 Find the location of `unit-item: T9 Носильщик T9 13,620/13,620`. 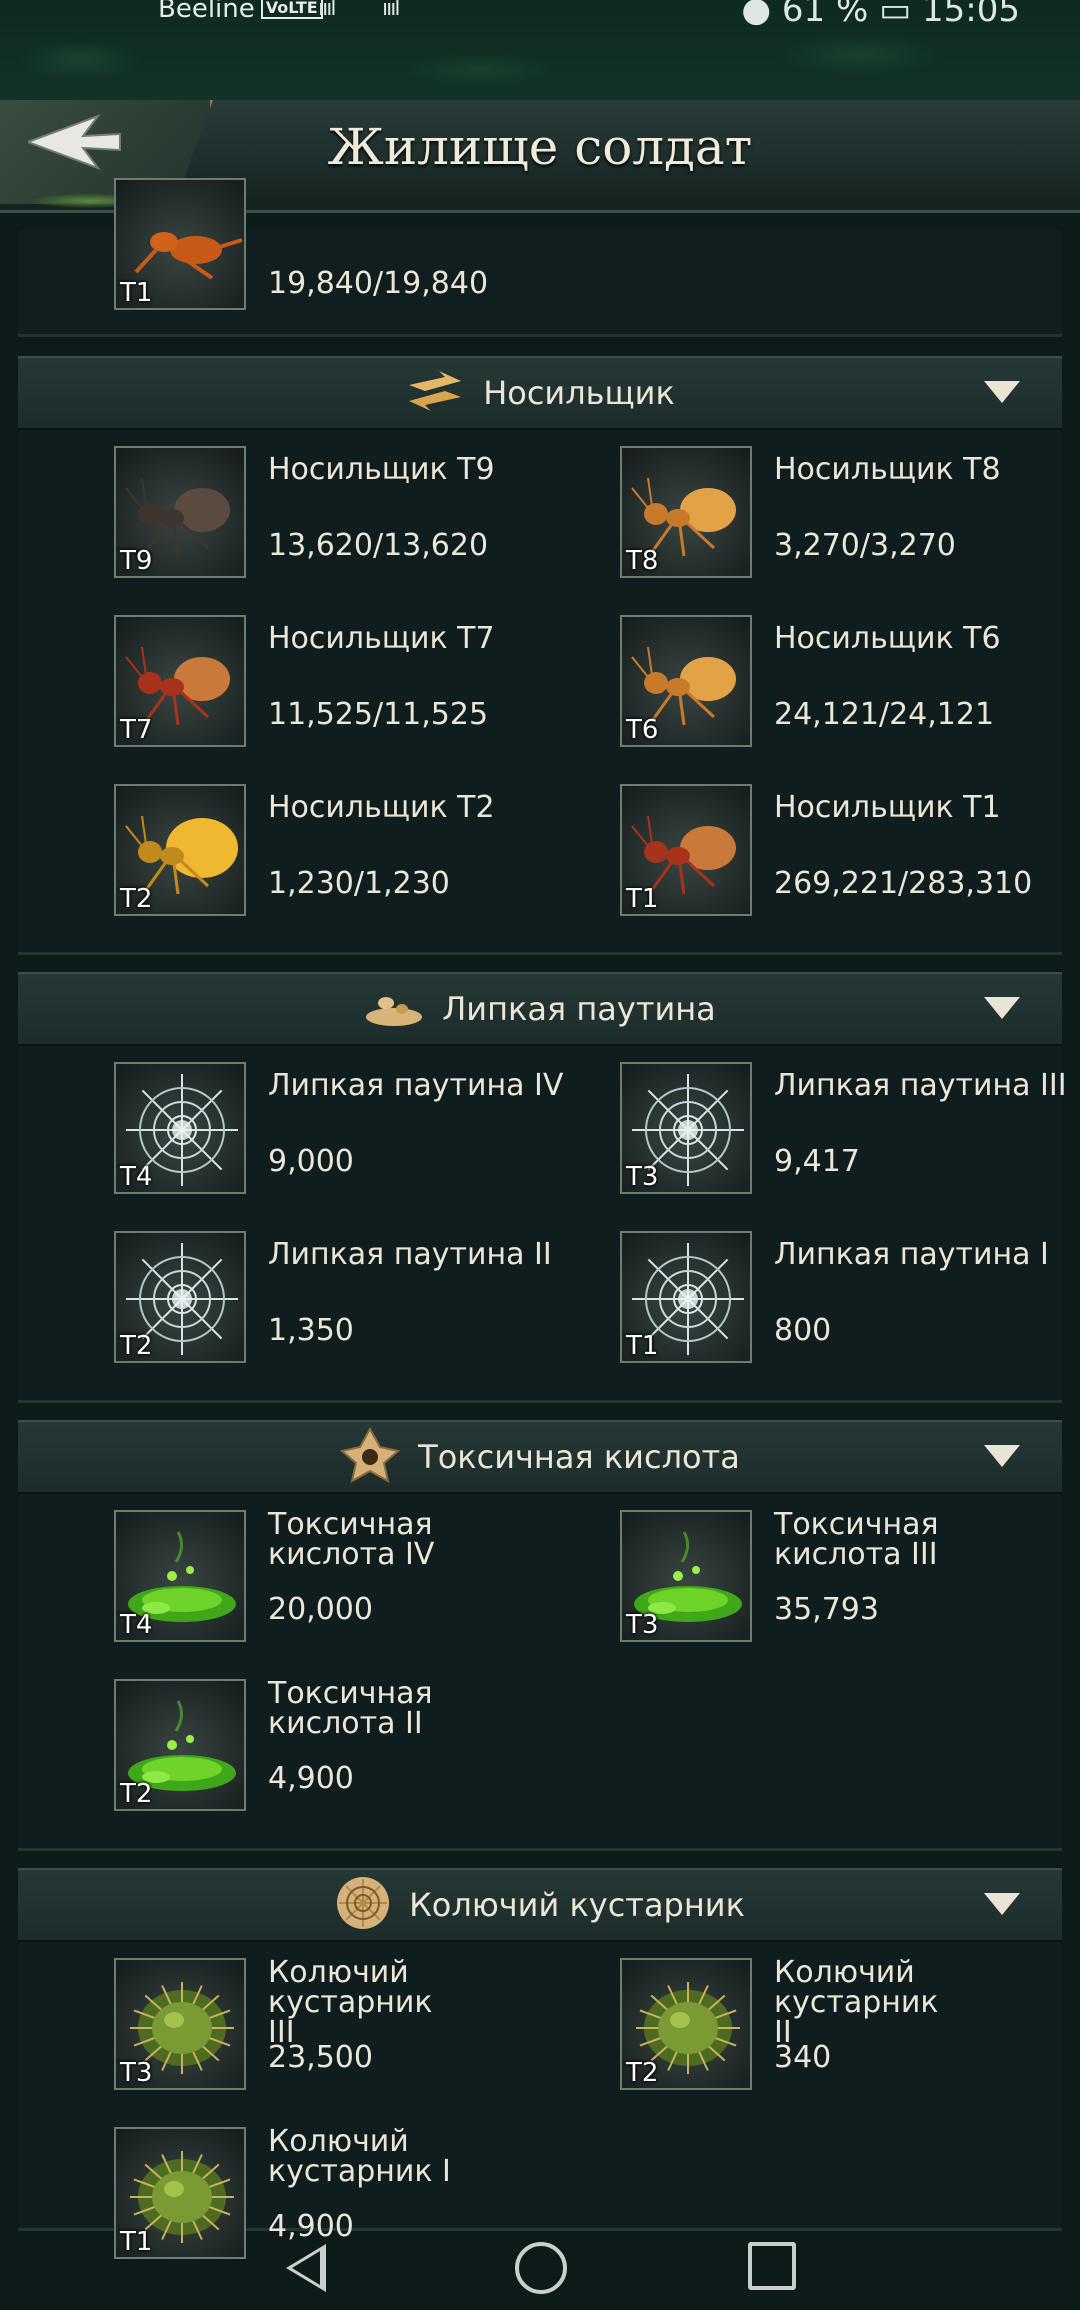

unit-item: T9 Носильщик T9 13,620/13,620 is located at coordinates (268, 516).